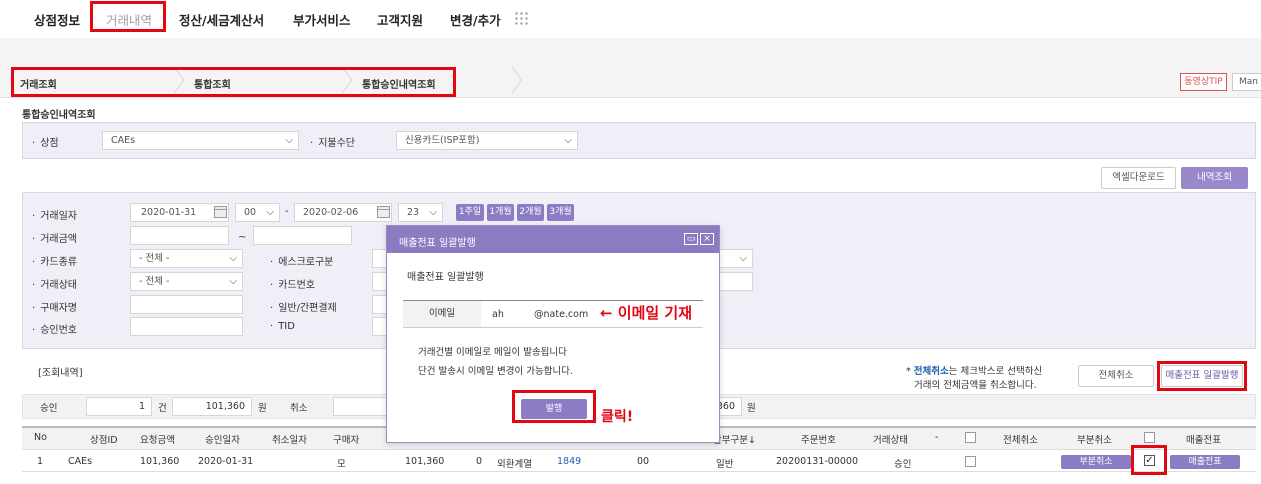  What do you see at coordinates (734, 258) in the screenshot?
I see `extra-select: ⌵` at bounding box center [734, 258].